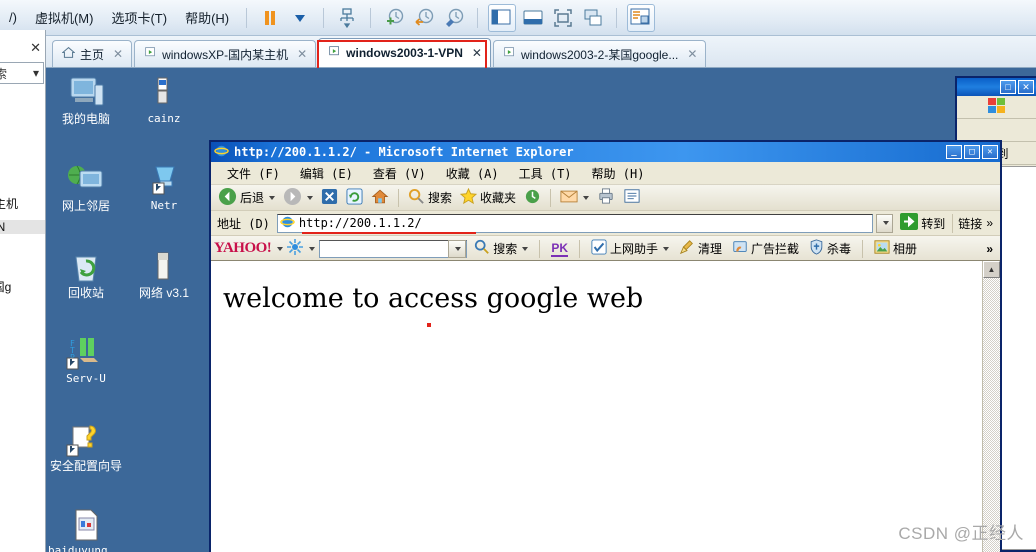 The width and height of the screenshot is (1036, 552). Describe the element at coordinates (563, 18) in the screenshot. I see `fullscreen-icon` at that location.